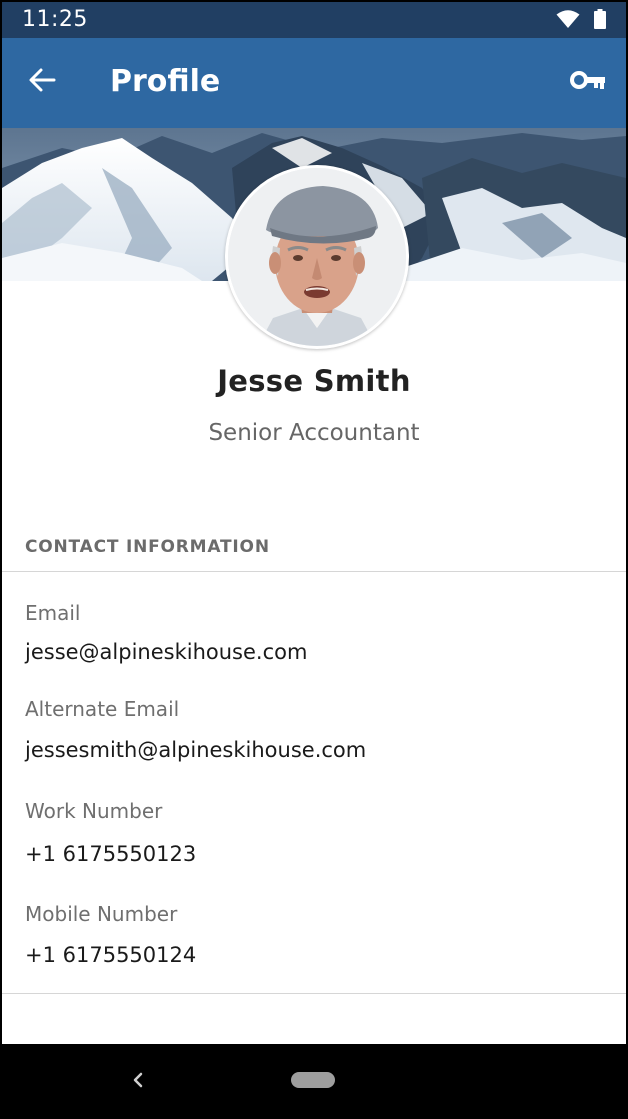 Image resolution: width=628 pixels, height=1119 pixels. I want to click on nav-back-button, so click(138, 1080).